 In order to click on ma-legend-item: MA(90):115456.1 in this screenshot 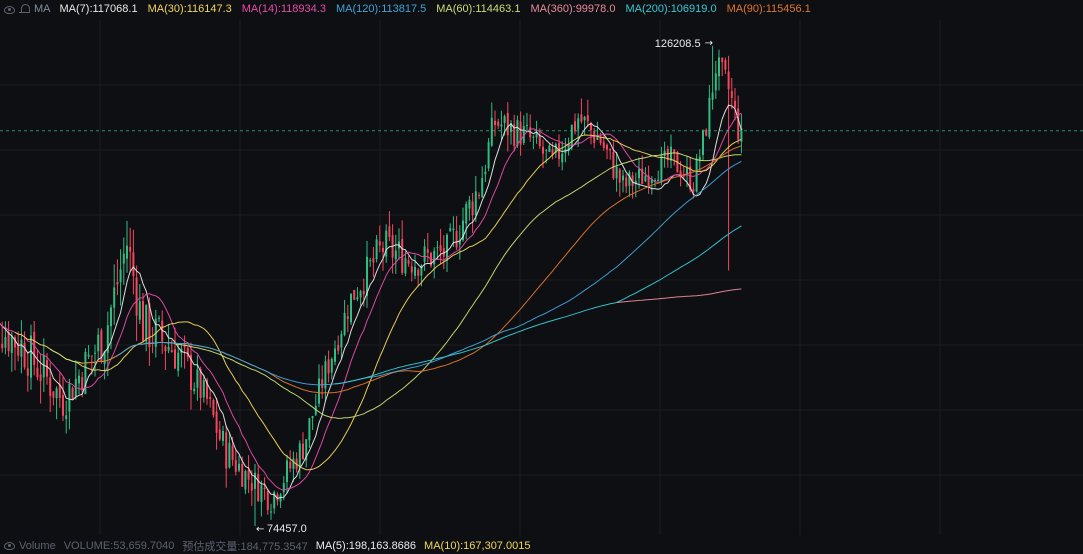, I will do `click(768, 9)`.